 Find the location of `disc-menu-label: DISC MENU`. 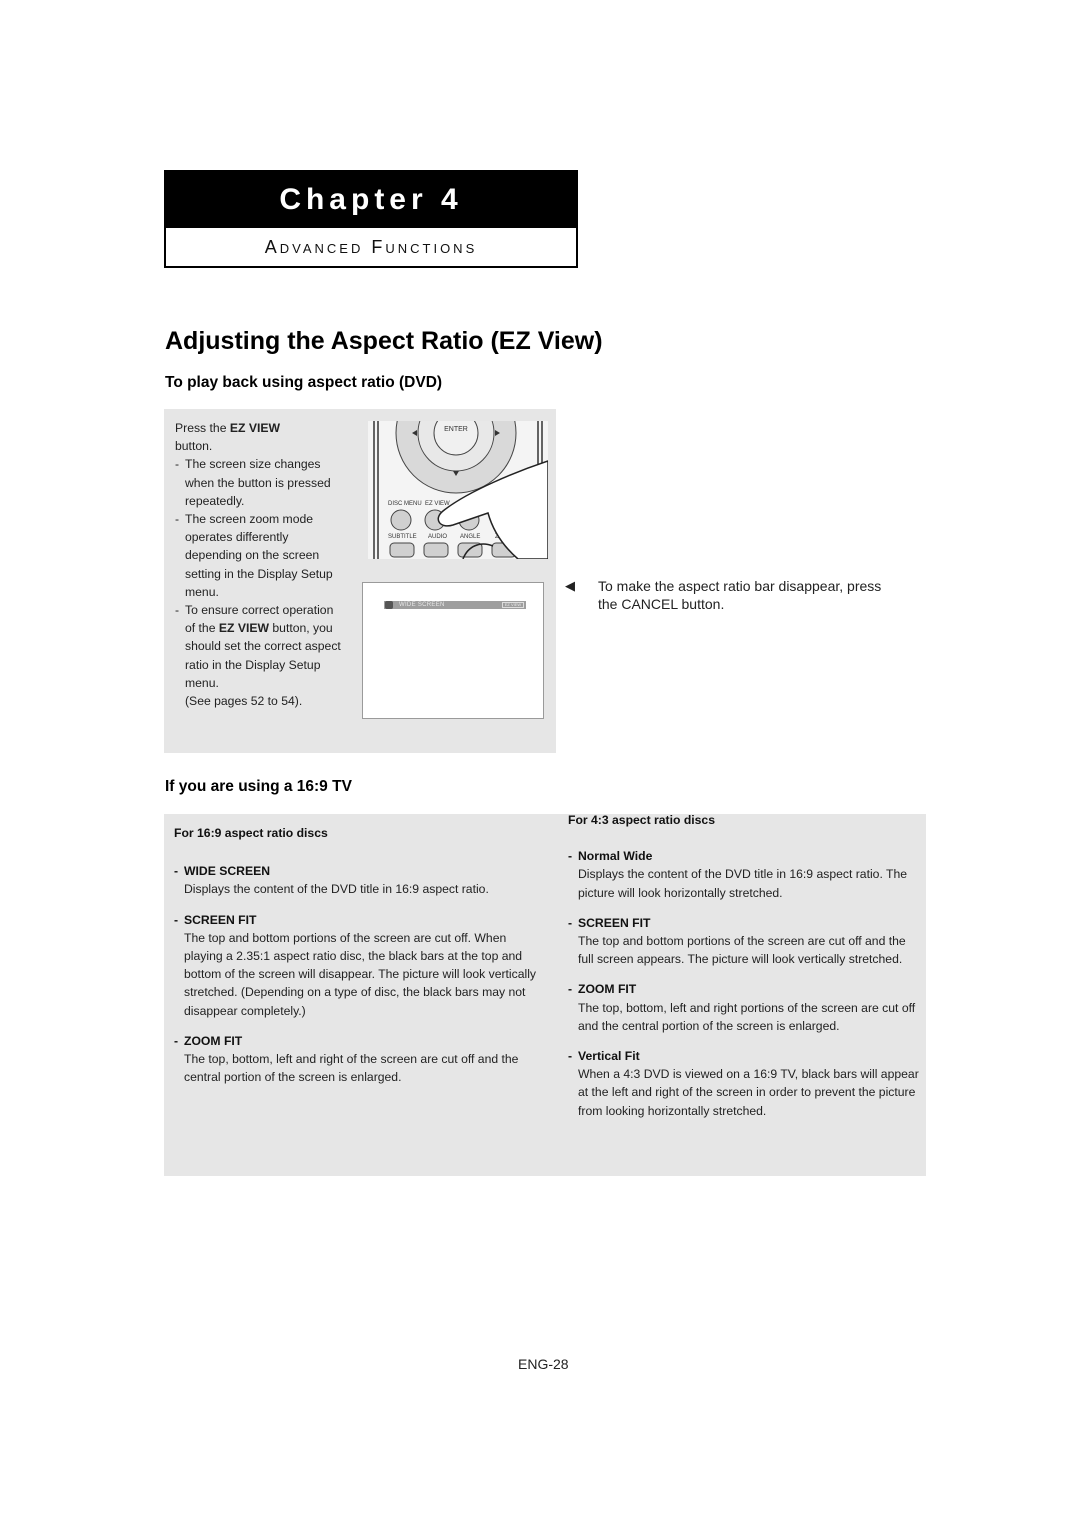

disc-menu-label: DISC MENU is located at coordinates (405, 504).